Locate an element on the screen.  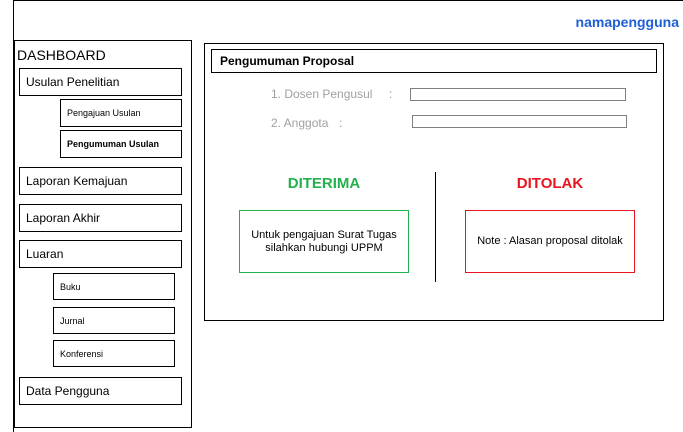
sidebar-item-label: Jurnal is located at coordinates (72, 320).